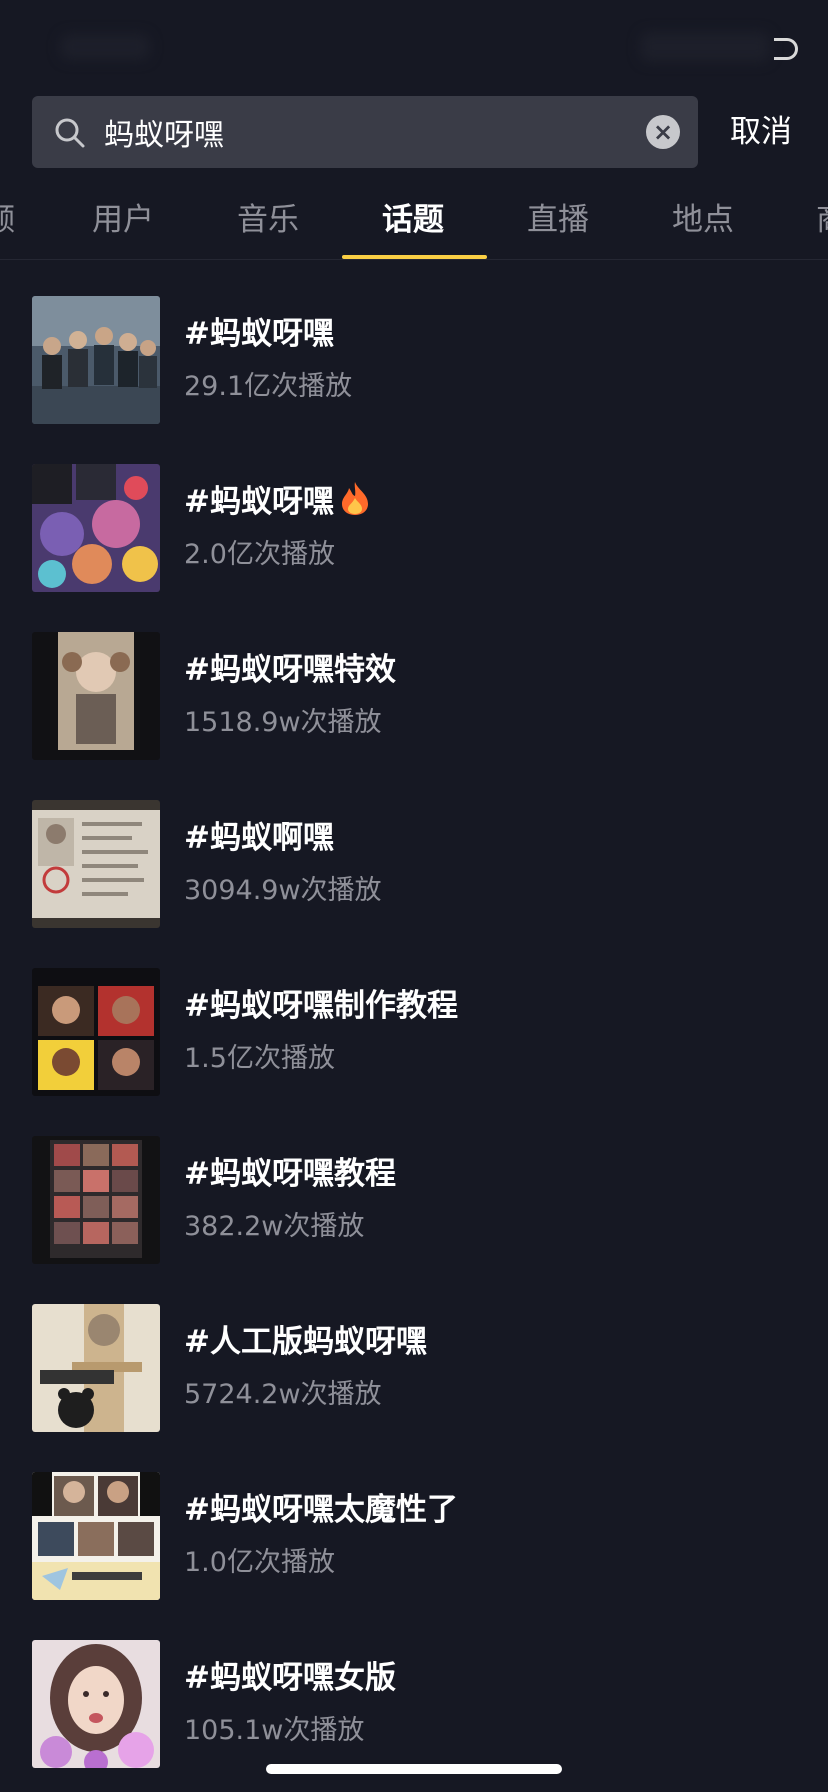  I want to click on tab-topics: 话题, so click(413, 220).